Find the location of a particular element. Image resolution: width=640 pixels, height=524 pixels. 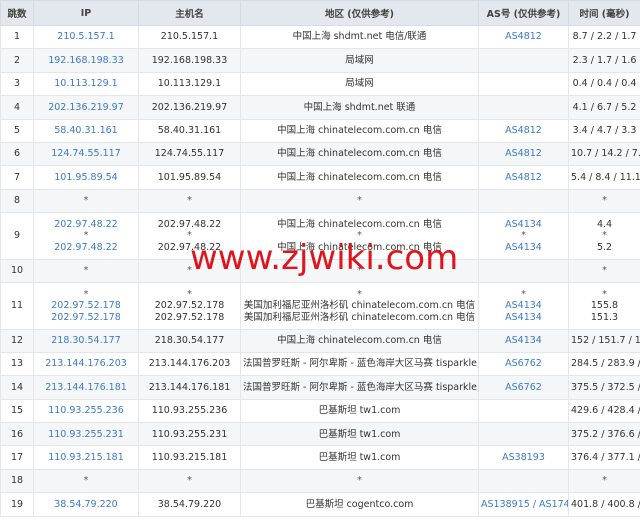

time-value: 4.1 / 6.7 / 5.2 is located at coordinates (604, 107).